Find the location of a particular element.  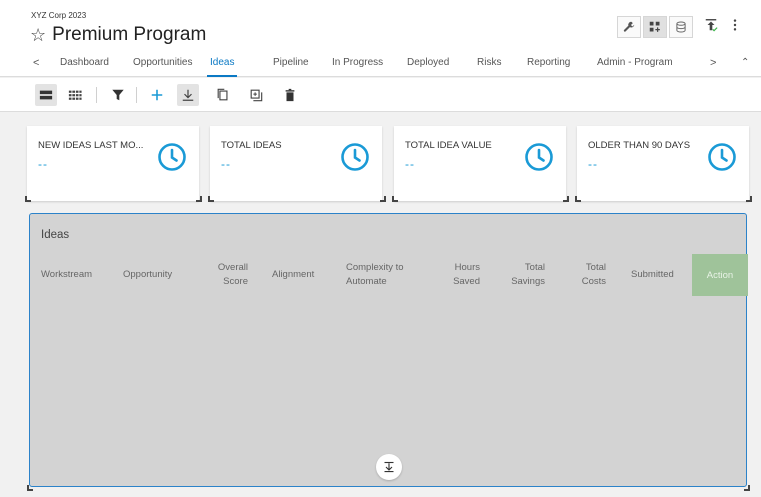

tab-pipeline: Pipeline is located at coordinates (291, 67).